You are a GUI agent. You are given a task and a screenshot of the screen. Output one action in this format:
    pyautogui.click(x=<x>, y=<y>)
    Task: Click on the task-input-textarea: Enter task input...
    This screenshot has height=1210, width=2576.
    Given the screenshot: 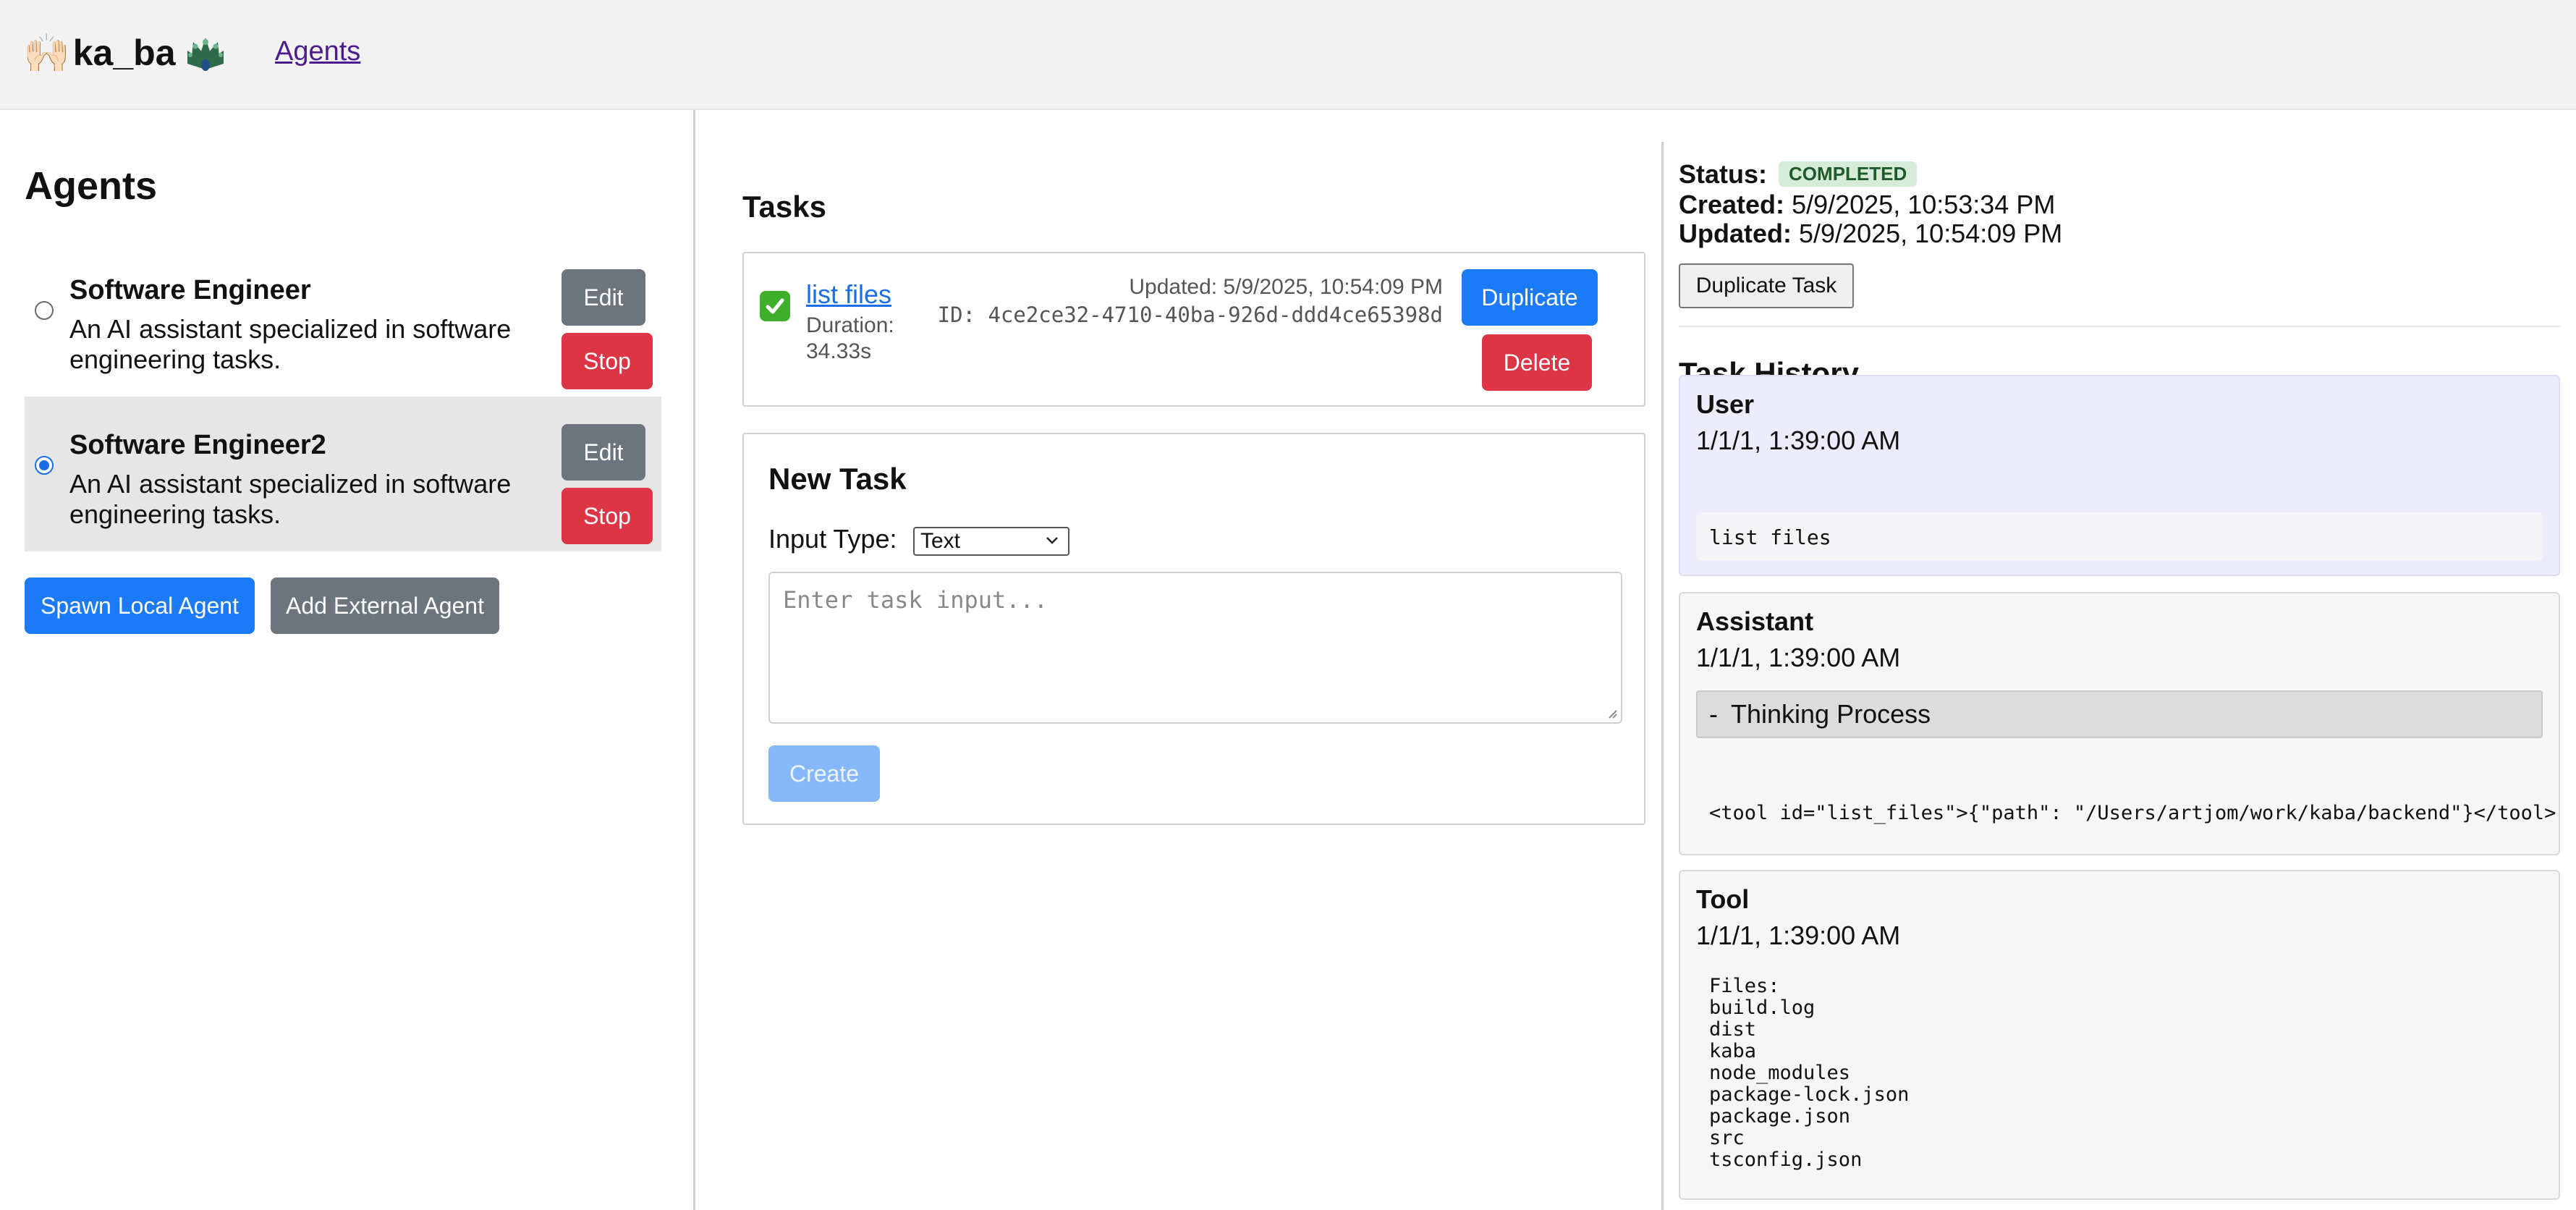 What is the action you would take?
    pyautogui.click(x=1195, y=648)
    